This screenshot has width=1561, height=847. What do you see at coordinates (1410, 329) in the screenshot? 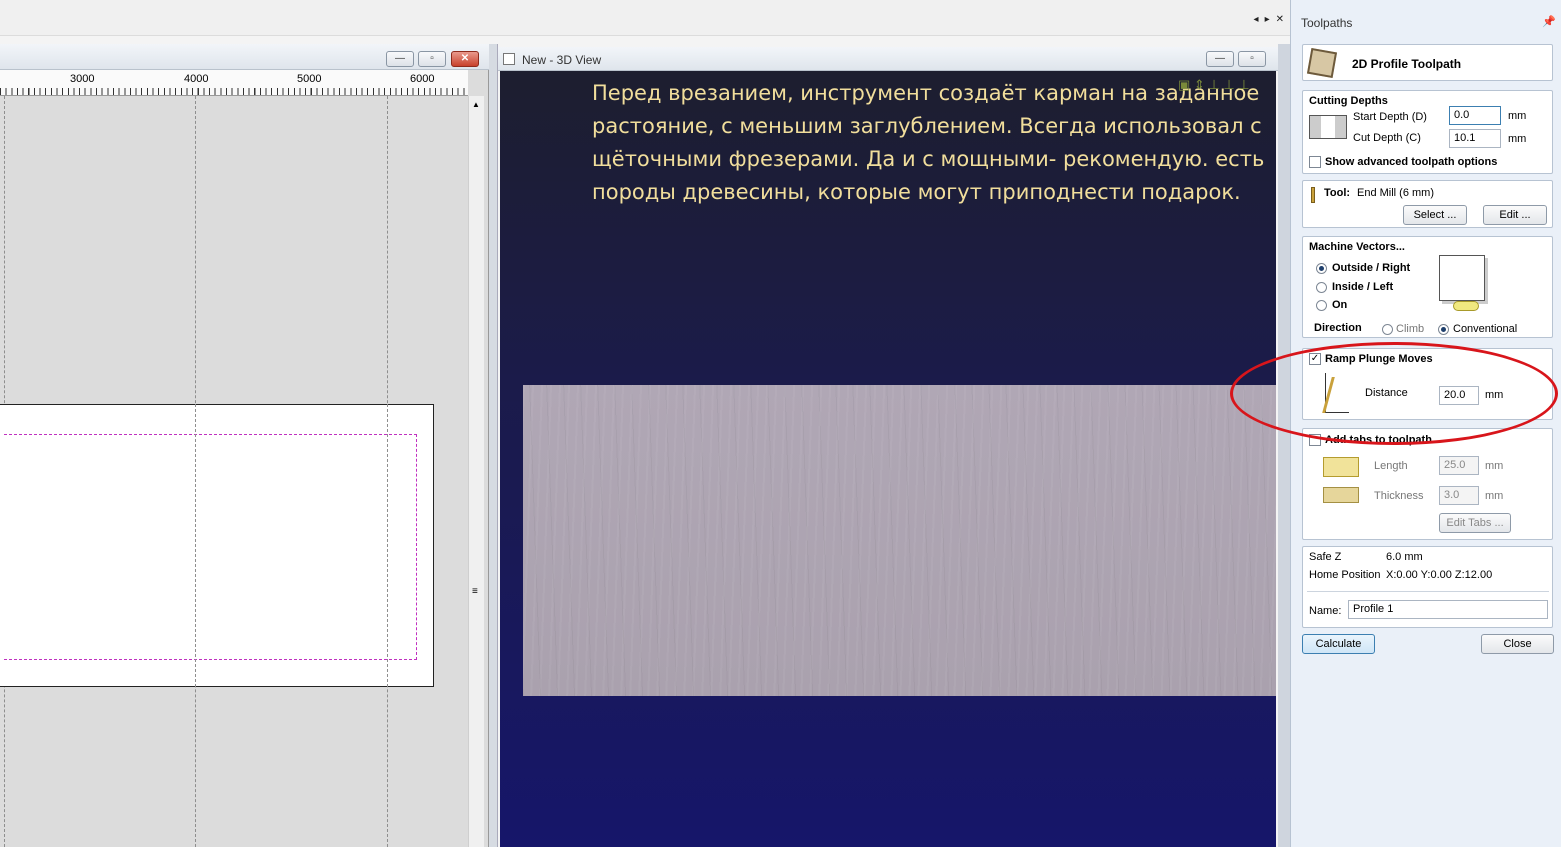
I see `climb-label: Climb` at bounding box center [1410, 329].